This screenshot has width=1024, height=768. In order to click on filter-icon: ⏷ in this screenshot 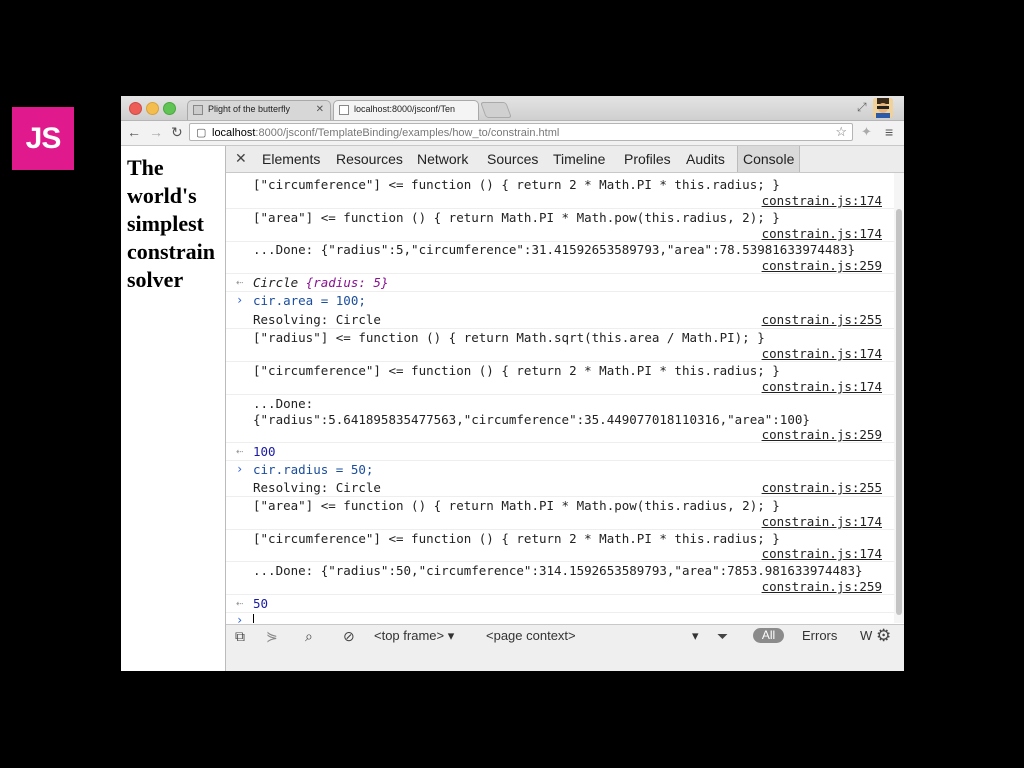, I will do `click(722, 636)`.